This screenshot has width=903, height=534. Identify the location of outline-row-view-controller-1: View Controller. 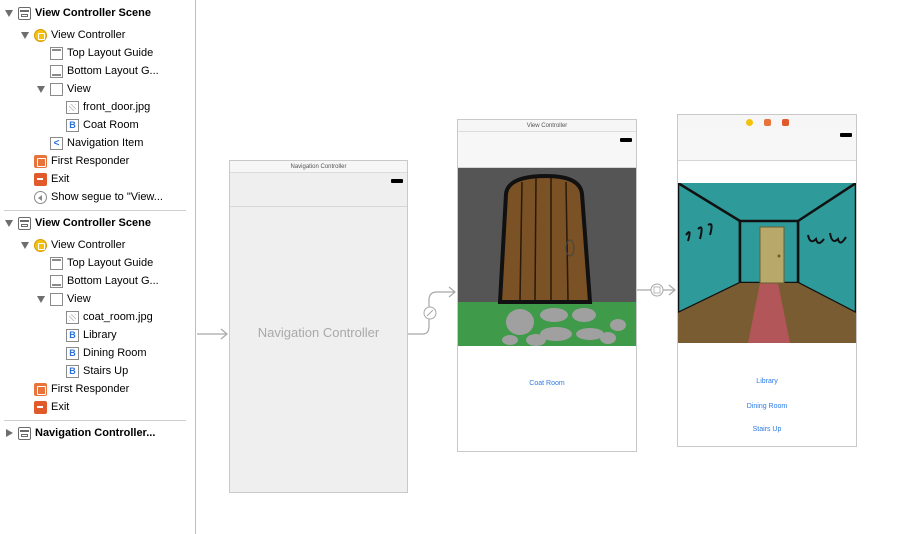
(72, 35).